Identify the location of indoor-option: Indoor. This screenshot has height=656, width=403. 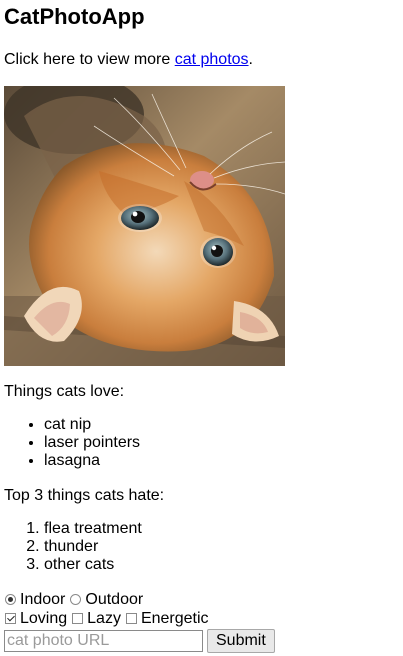
(34, 600).